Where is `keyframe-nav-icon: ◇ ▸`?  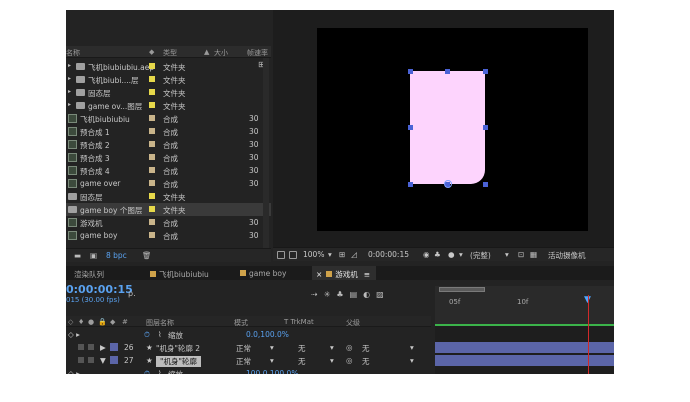
keyframe-nav-icon: ◇ ▸ is located at coordinates (74, 334).